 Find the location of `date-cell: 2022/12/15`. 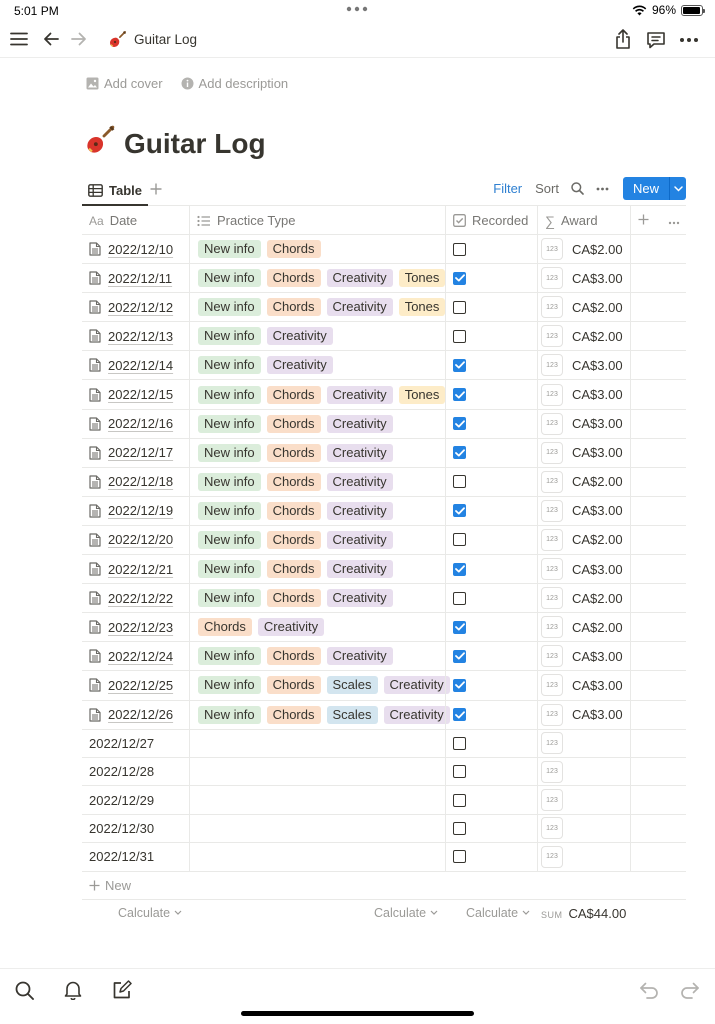

date-cell: 2022/12/15 is located at coordinates (135, 394).